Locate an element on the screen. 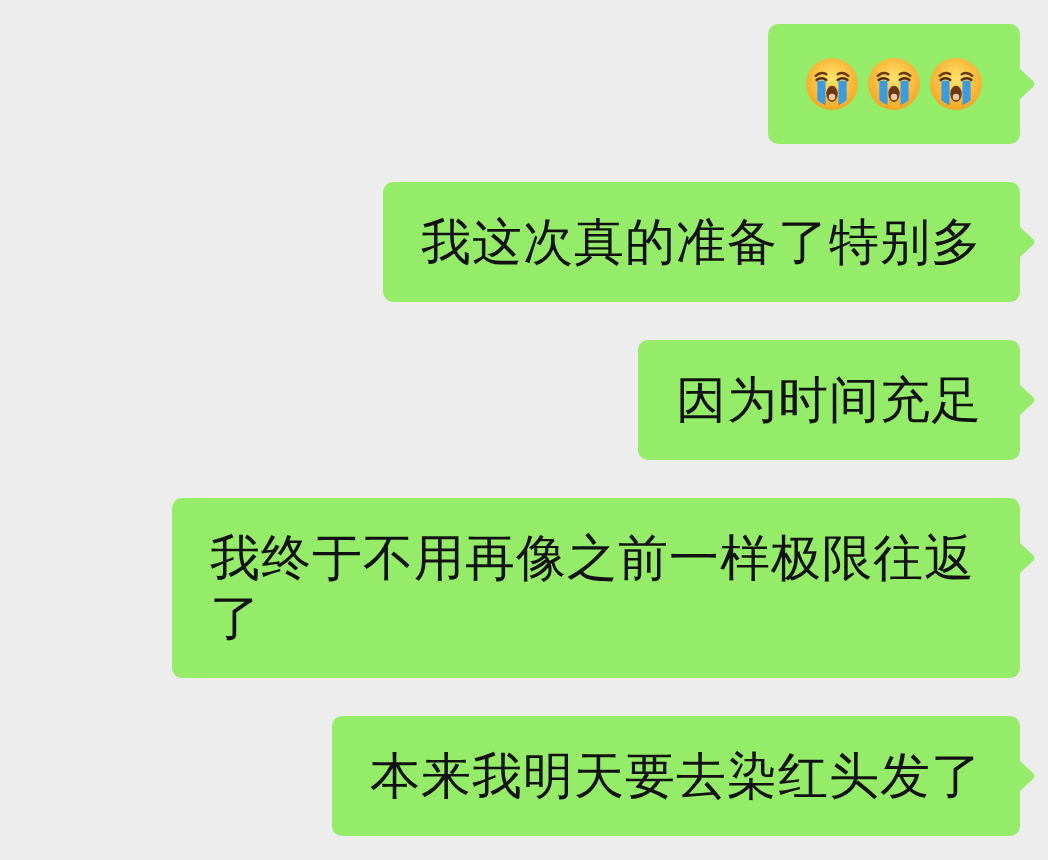  message-text: 我终于不用再像之前一样极限往返了 is located at coordinates (593, 588).